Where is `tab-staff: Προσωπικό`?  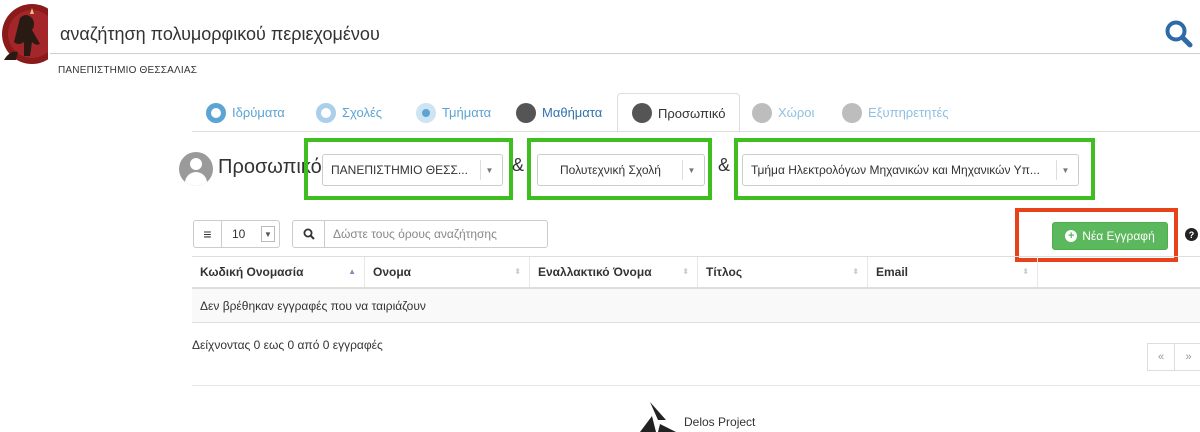
tab-staff: Προσωπικό is located at coordinates (679, 113).